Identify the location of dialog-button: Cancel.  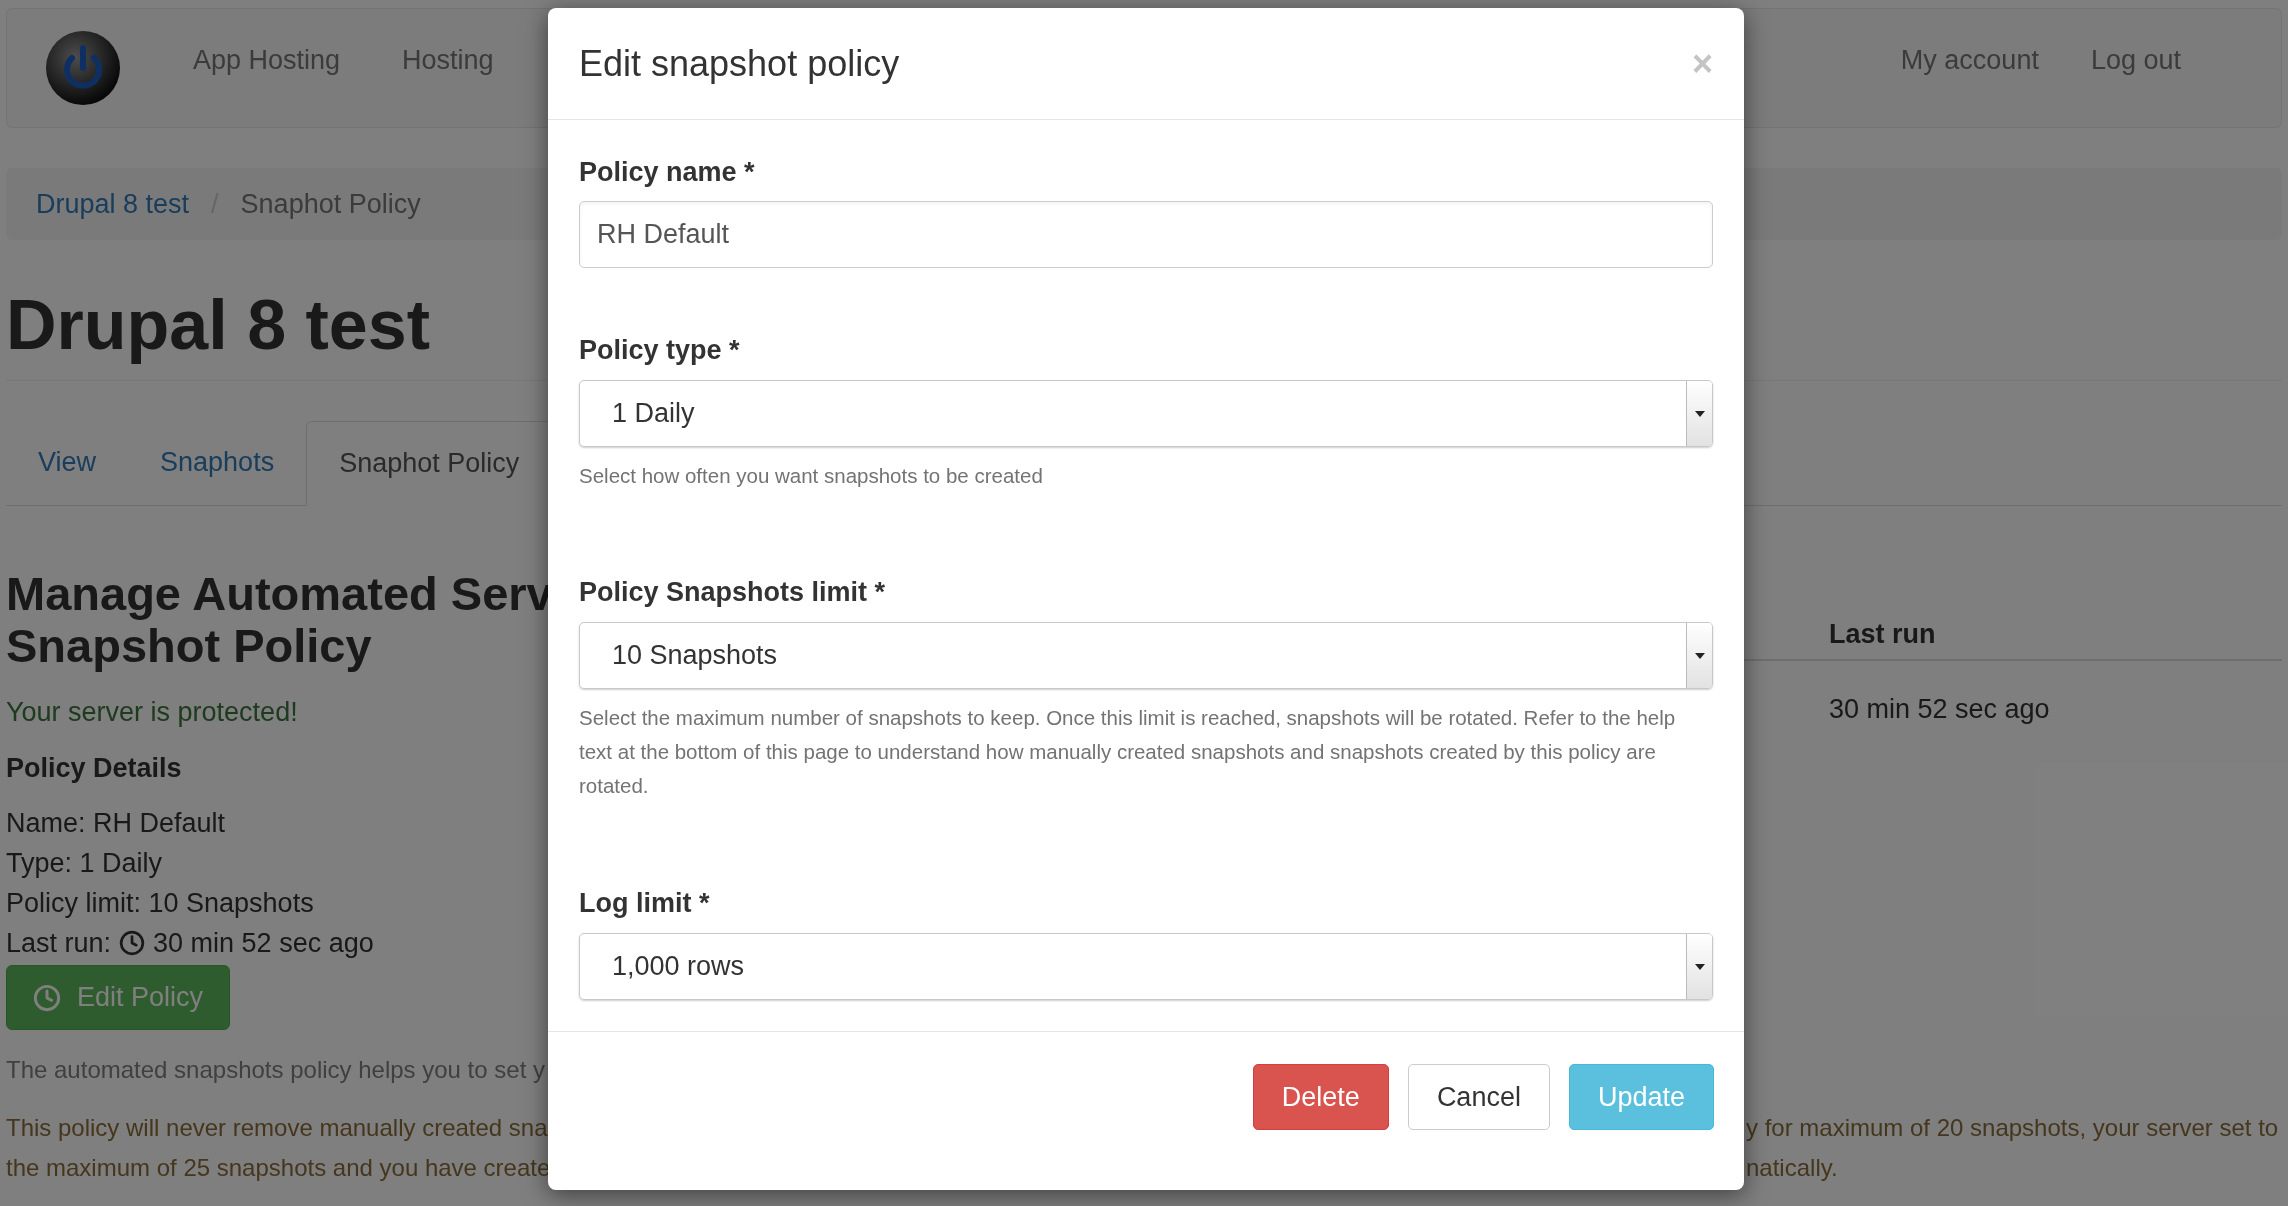
(1478, 1097).